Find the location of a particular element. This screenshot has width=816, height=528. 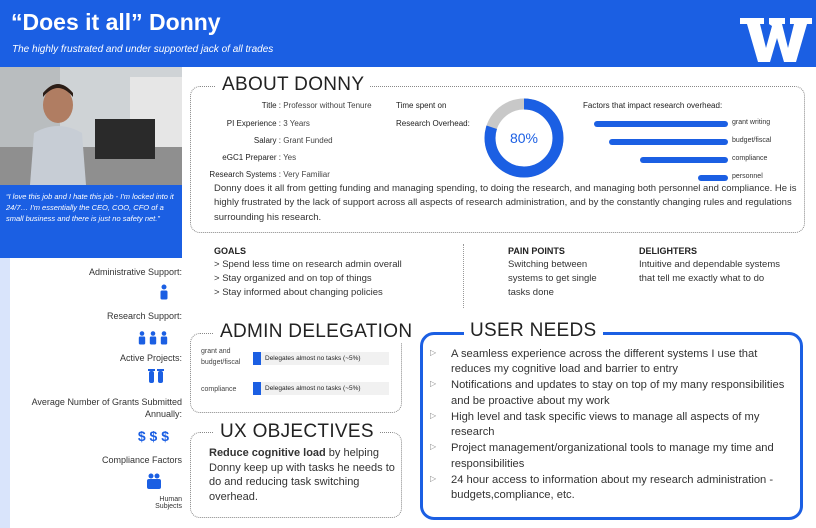

admin-delegation-border is located at coordinates (296, 373).